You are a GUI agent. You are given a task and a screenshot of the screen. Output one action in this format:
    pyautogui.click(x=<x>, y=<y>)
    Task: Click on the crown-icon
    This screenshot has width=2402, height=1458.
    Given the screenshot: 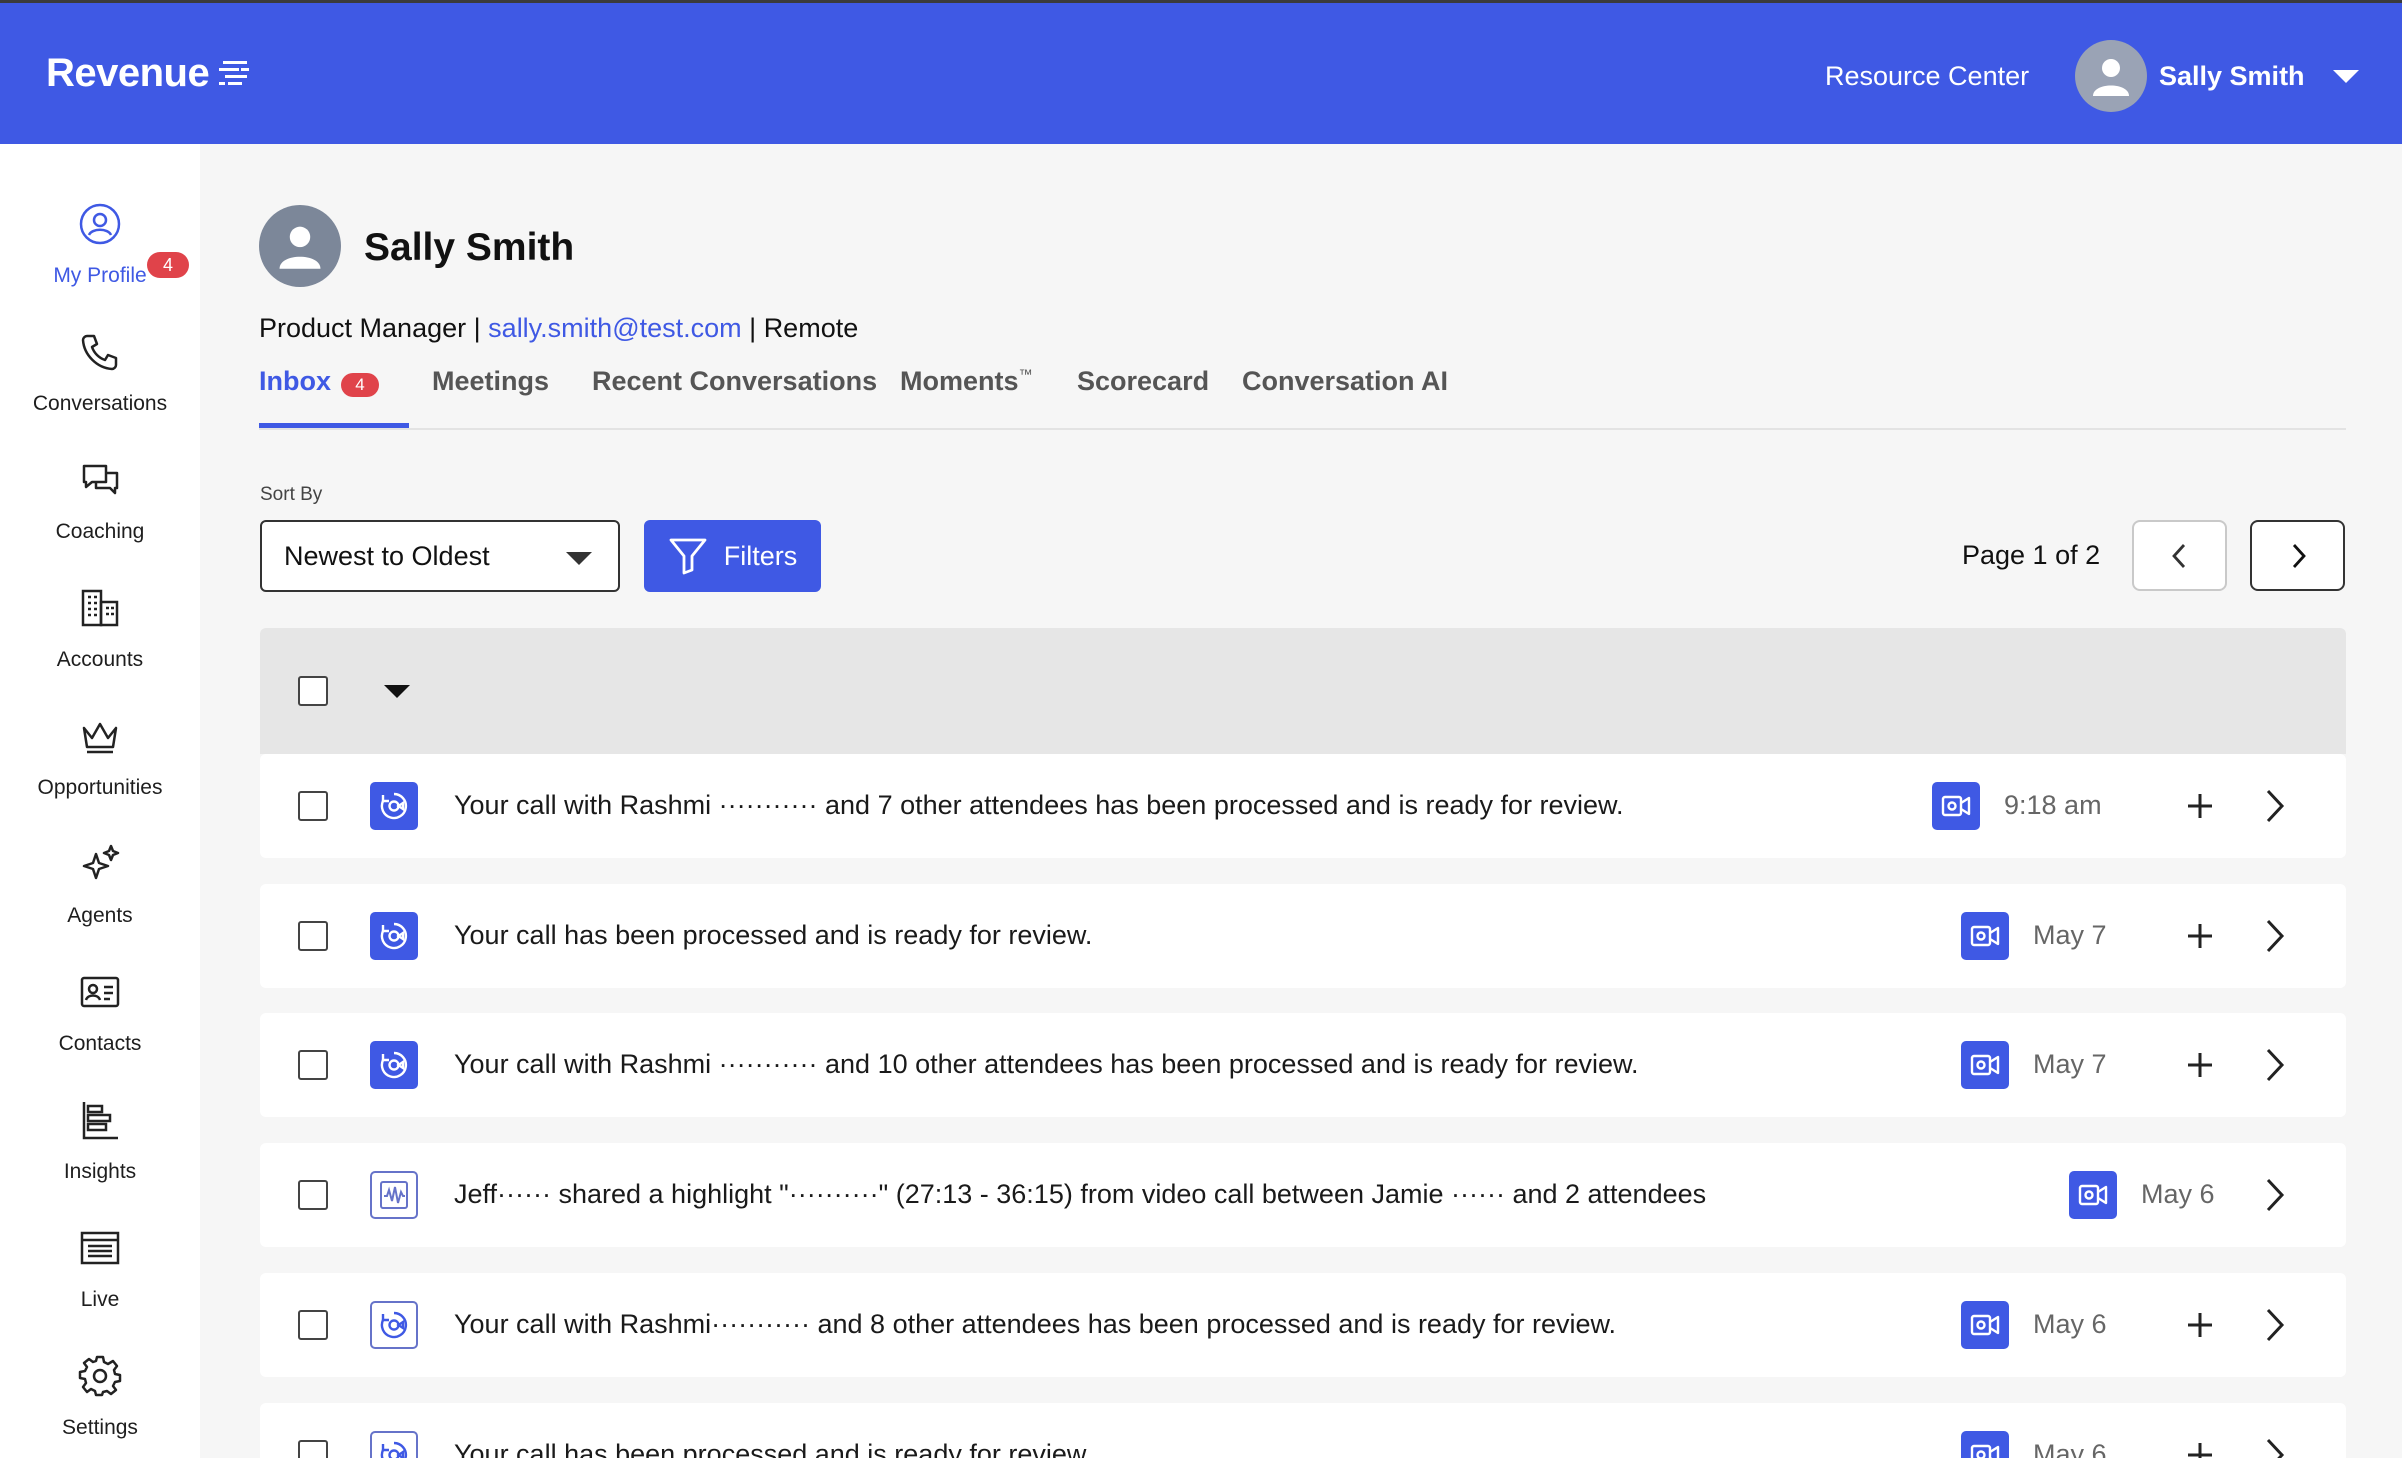 What is the action you would take?
    pyautogui.click(x=100, y=738)
    